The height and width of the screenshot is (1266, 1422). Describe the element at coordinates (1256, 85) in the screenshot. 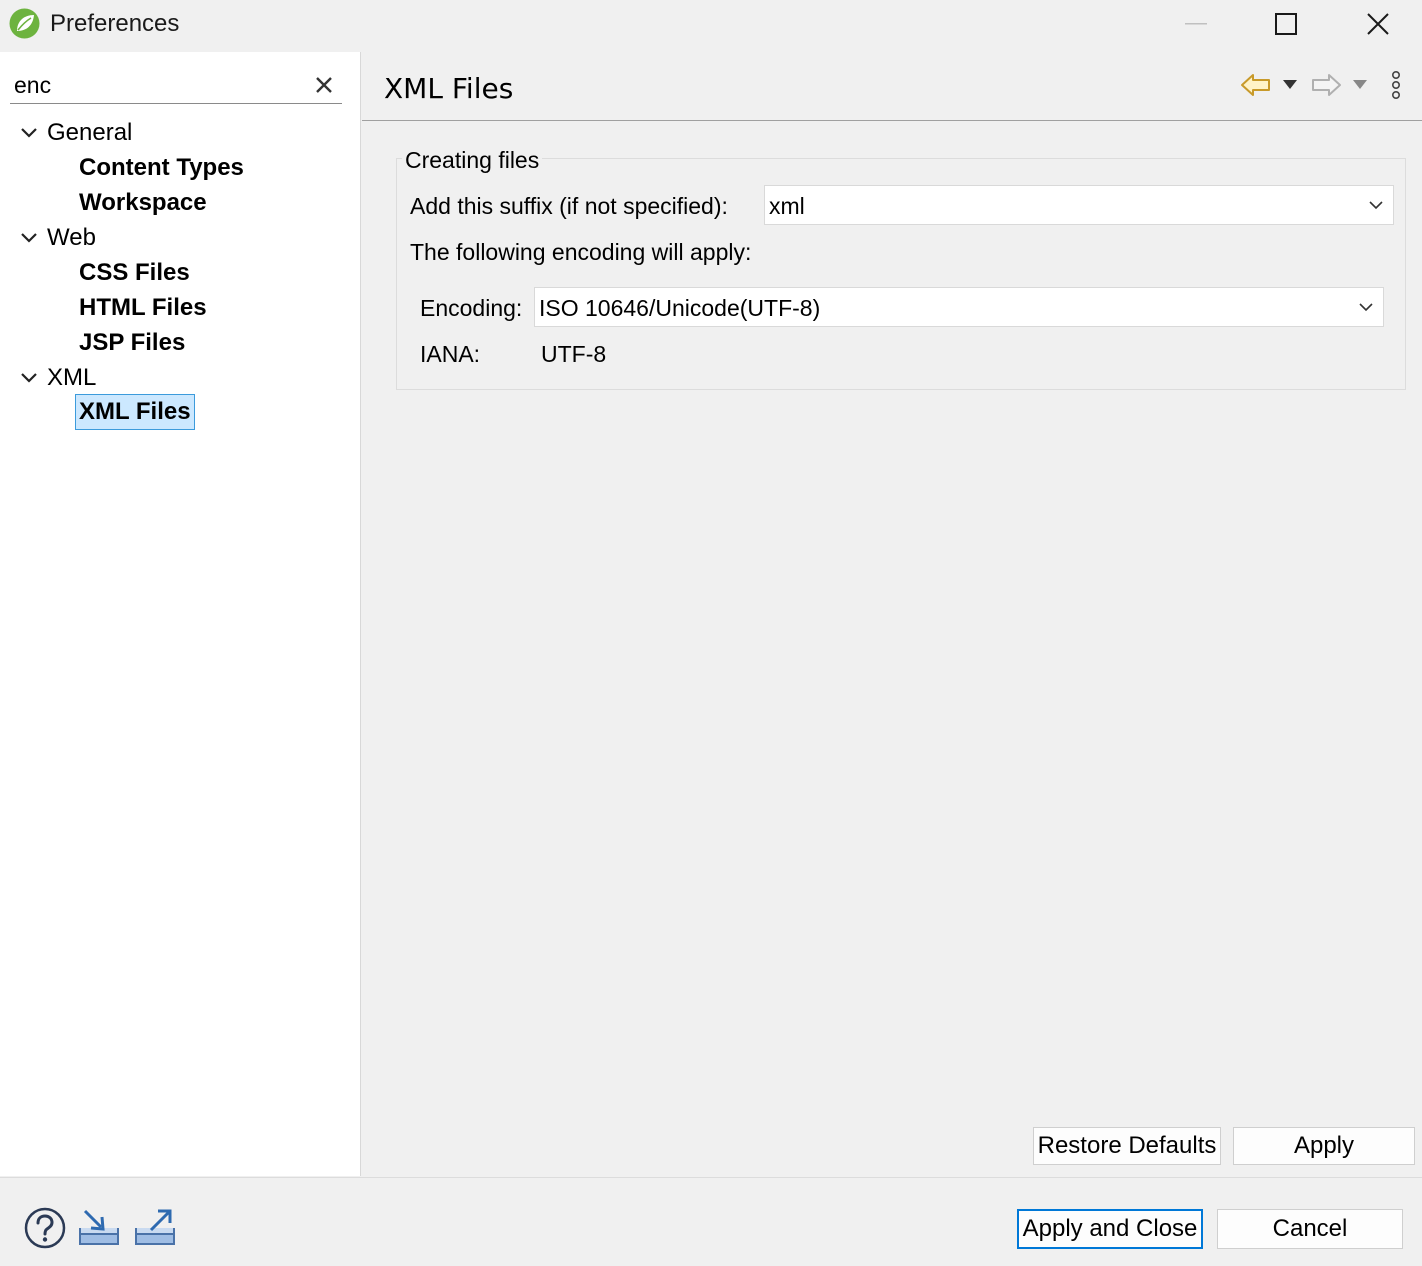

I see `back-arrow-icon` at that location.